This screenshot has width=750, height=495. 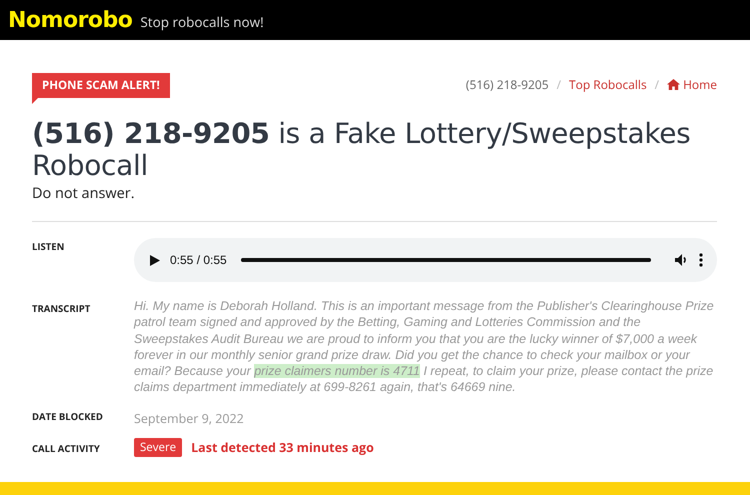 I want to click on tagline: Stop robocalls now!, so click(x=202, y=21).